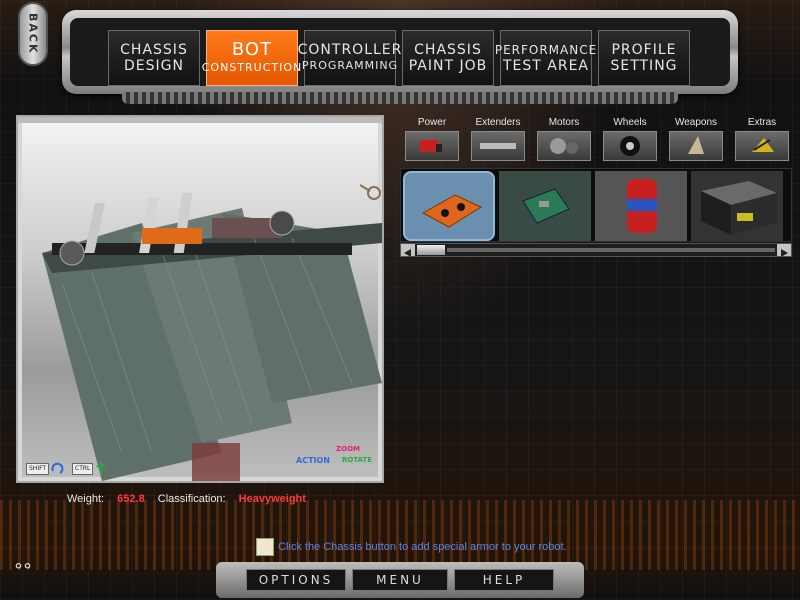  I want to click on ctrl-key-hint: CTRL, so click(83, 469).